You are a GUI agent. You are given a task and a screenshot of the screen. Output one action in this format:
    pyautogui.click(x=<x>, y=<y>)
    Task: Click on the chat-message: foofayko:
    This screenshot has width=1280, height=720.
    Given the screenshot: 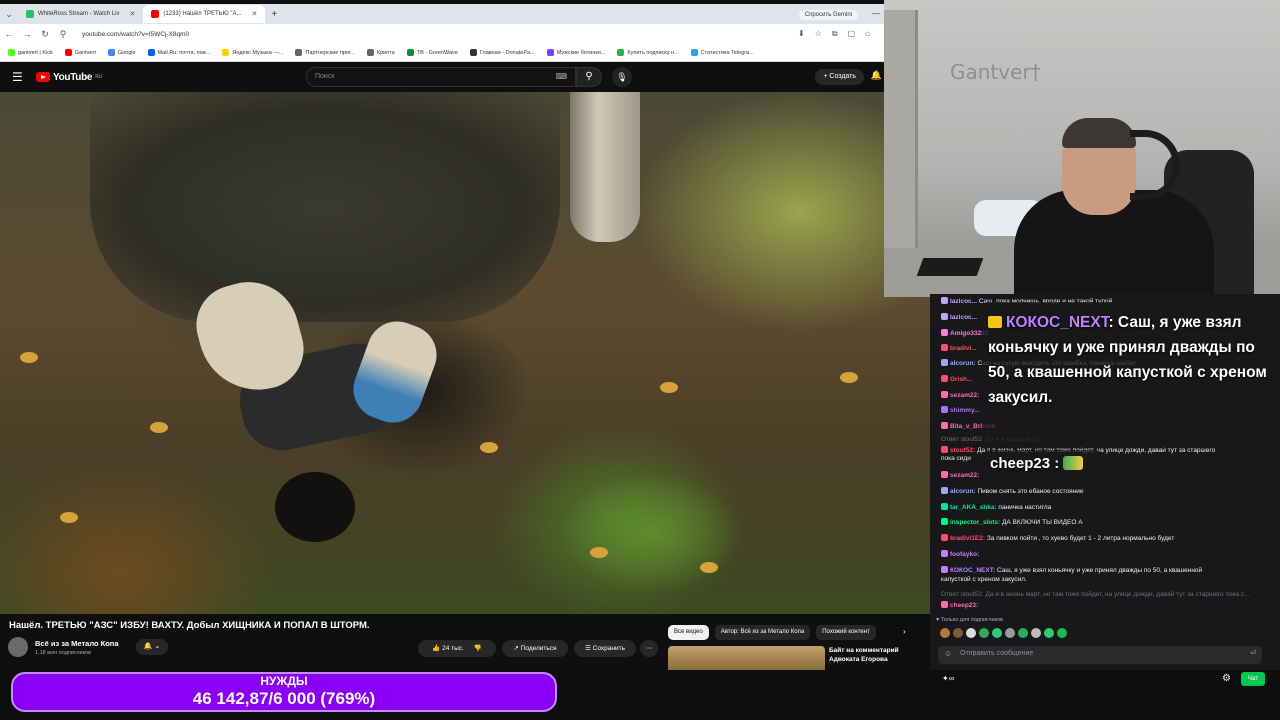 What is the action you would take?
    pyautogui.click(x=960, y=554)
    